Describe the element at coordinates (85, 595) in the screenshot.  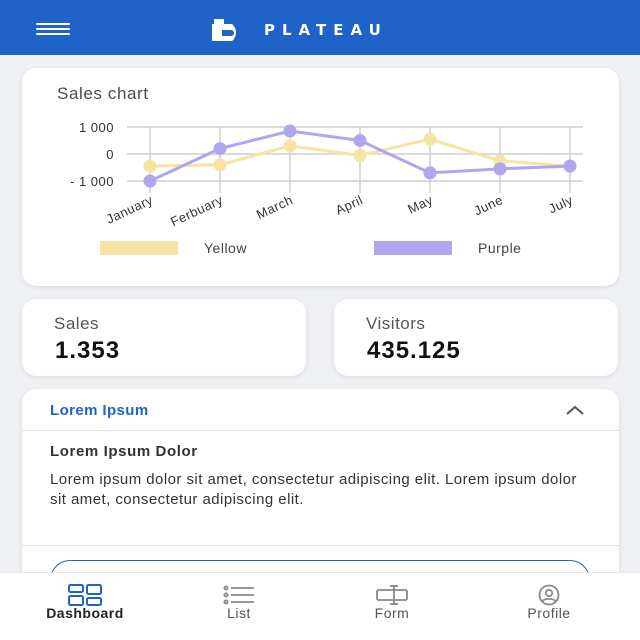
I see `dashboard-grid-icon` at that location.